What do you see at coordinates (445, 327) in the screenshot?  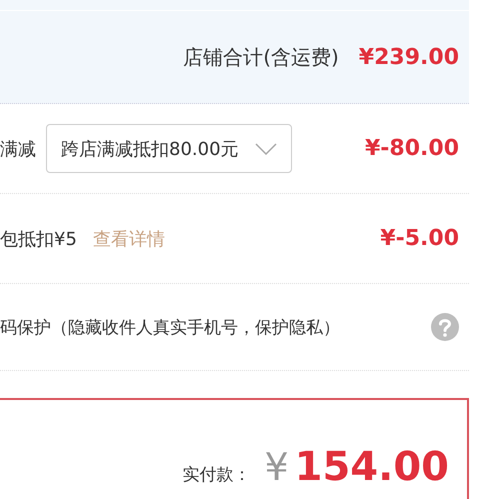 I see `help-icon` at bounding box center [445, 327].